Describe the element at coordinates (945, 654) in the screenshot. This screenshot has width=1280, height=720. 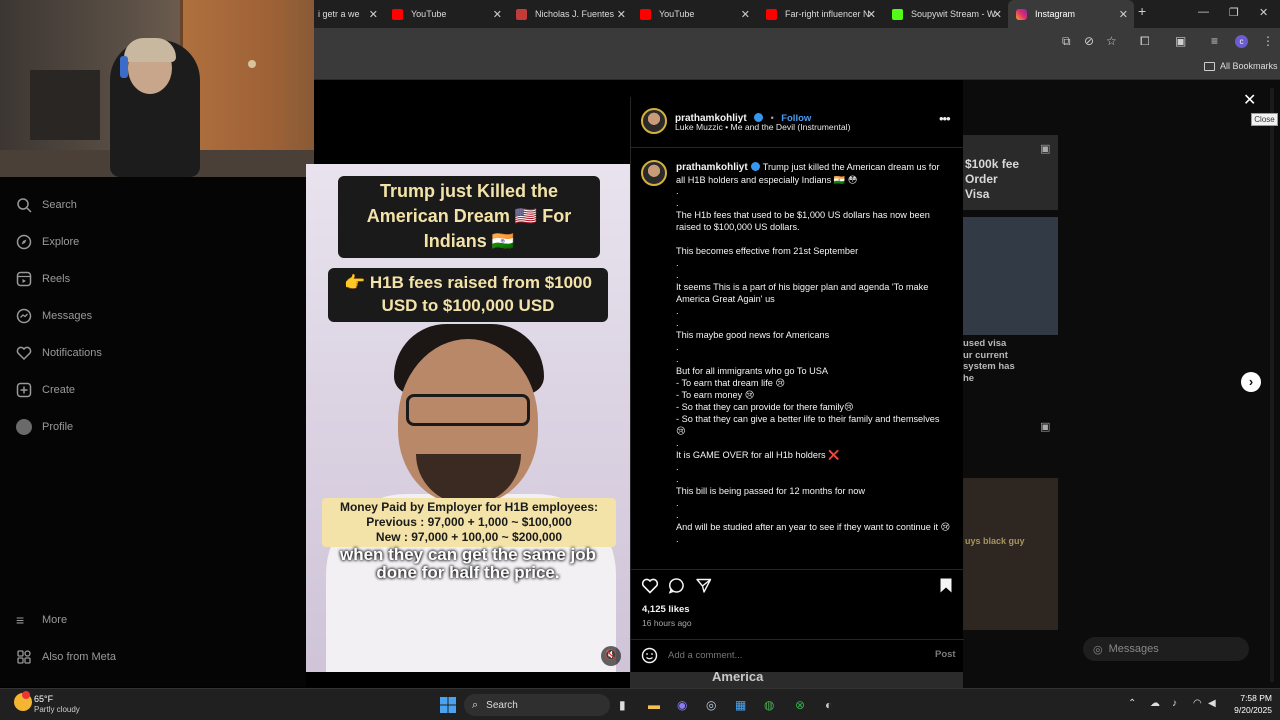
I see `post-comment-button: Post` at that location.